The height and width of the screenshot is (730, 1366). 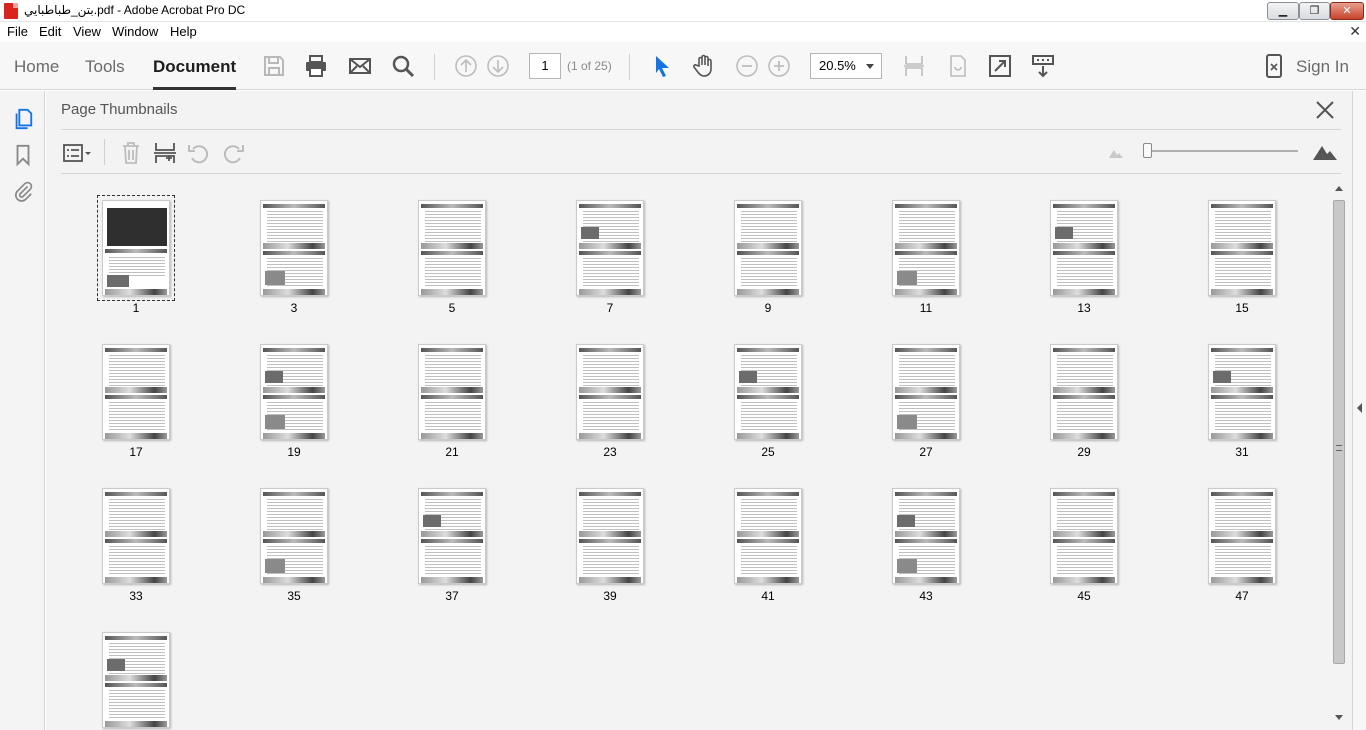 I want to click on page-thumbnail: 37, so click(x=452, y=540).